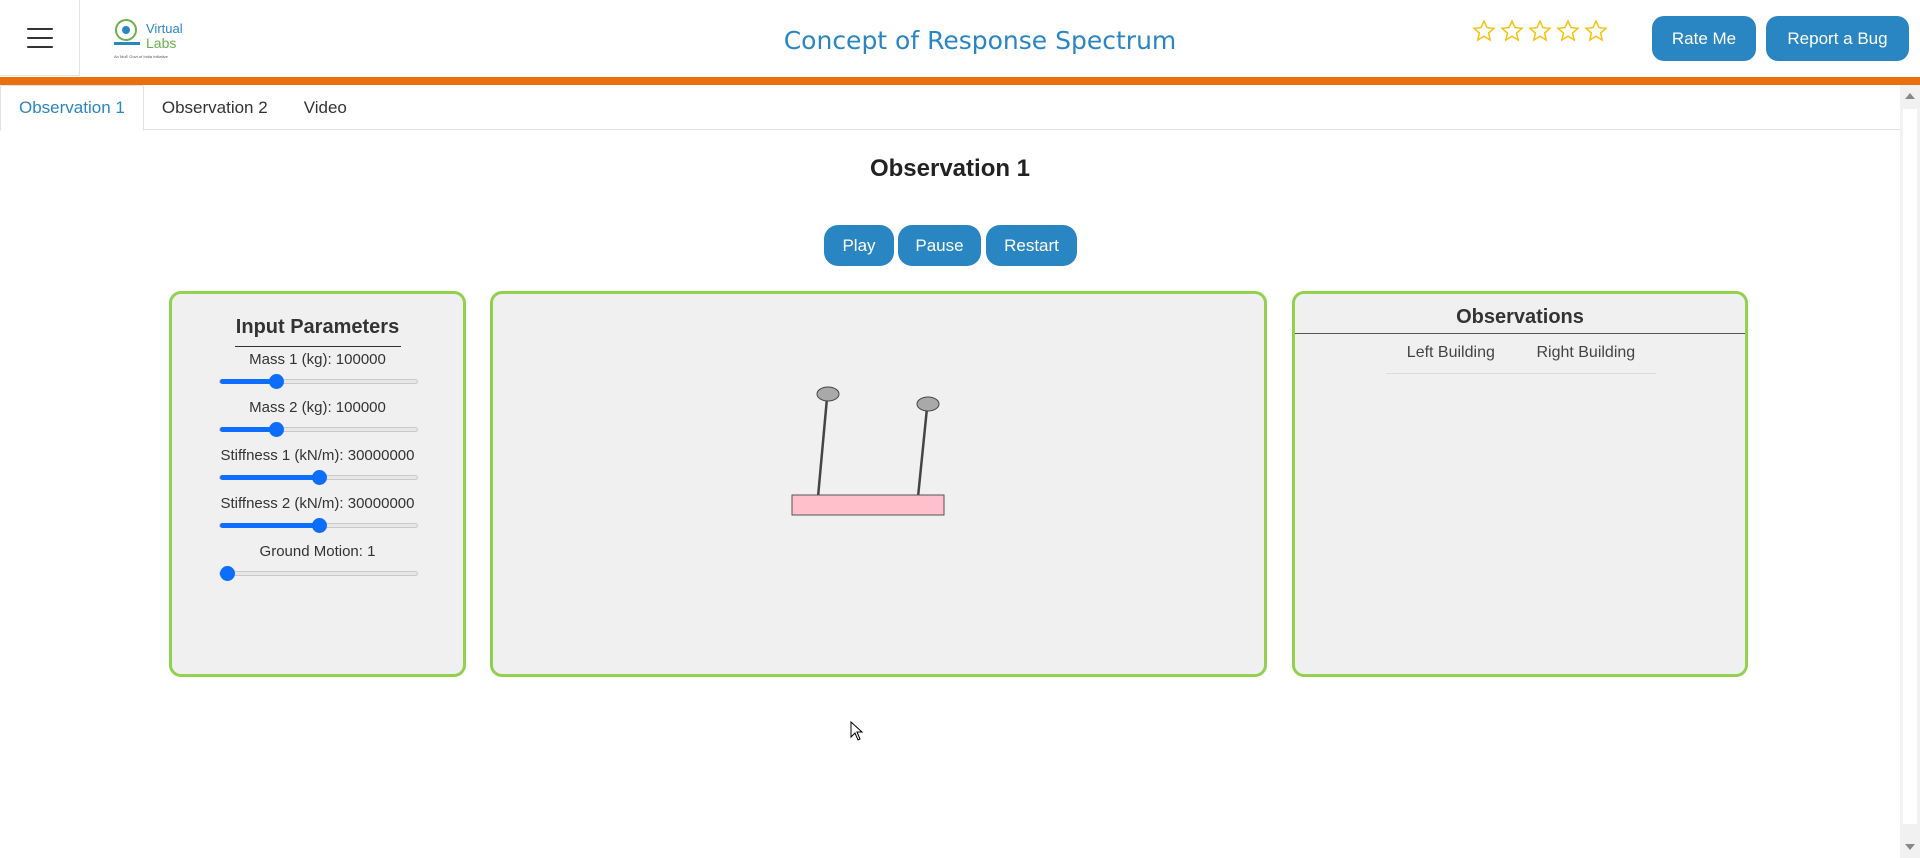  Describe the element at coordinates (1586, 352) in the screenshot. I see `column-right-building: Right Building` at that location.